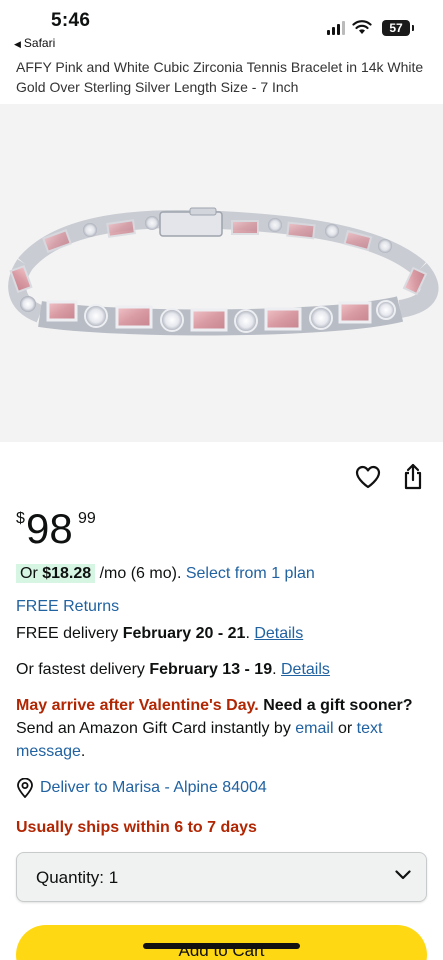 This screenshot has height=960, width=443. What do you see at coordinates (153, 787) in the screenshot?
I see `deliver-to-label: Deliver to Marisa - Alpine 84004` at bounding box center [153, 787].